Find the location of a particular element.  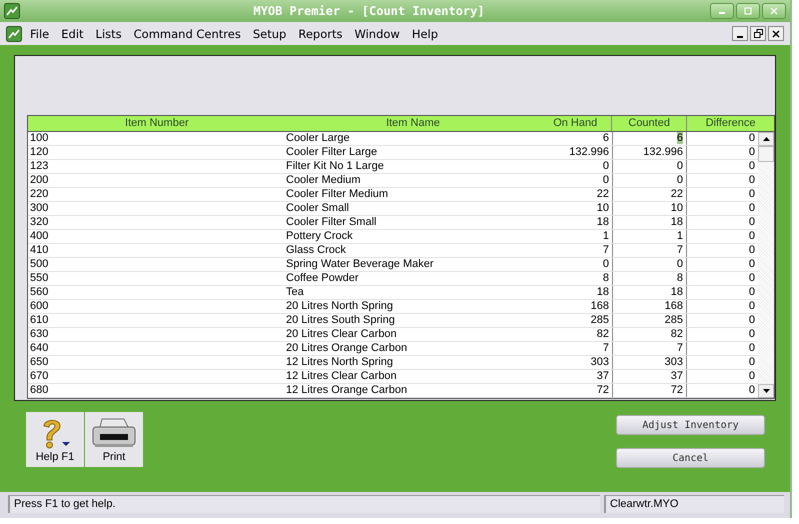

counted-field: 168 is located at coordinates (650, 306).